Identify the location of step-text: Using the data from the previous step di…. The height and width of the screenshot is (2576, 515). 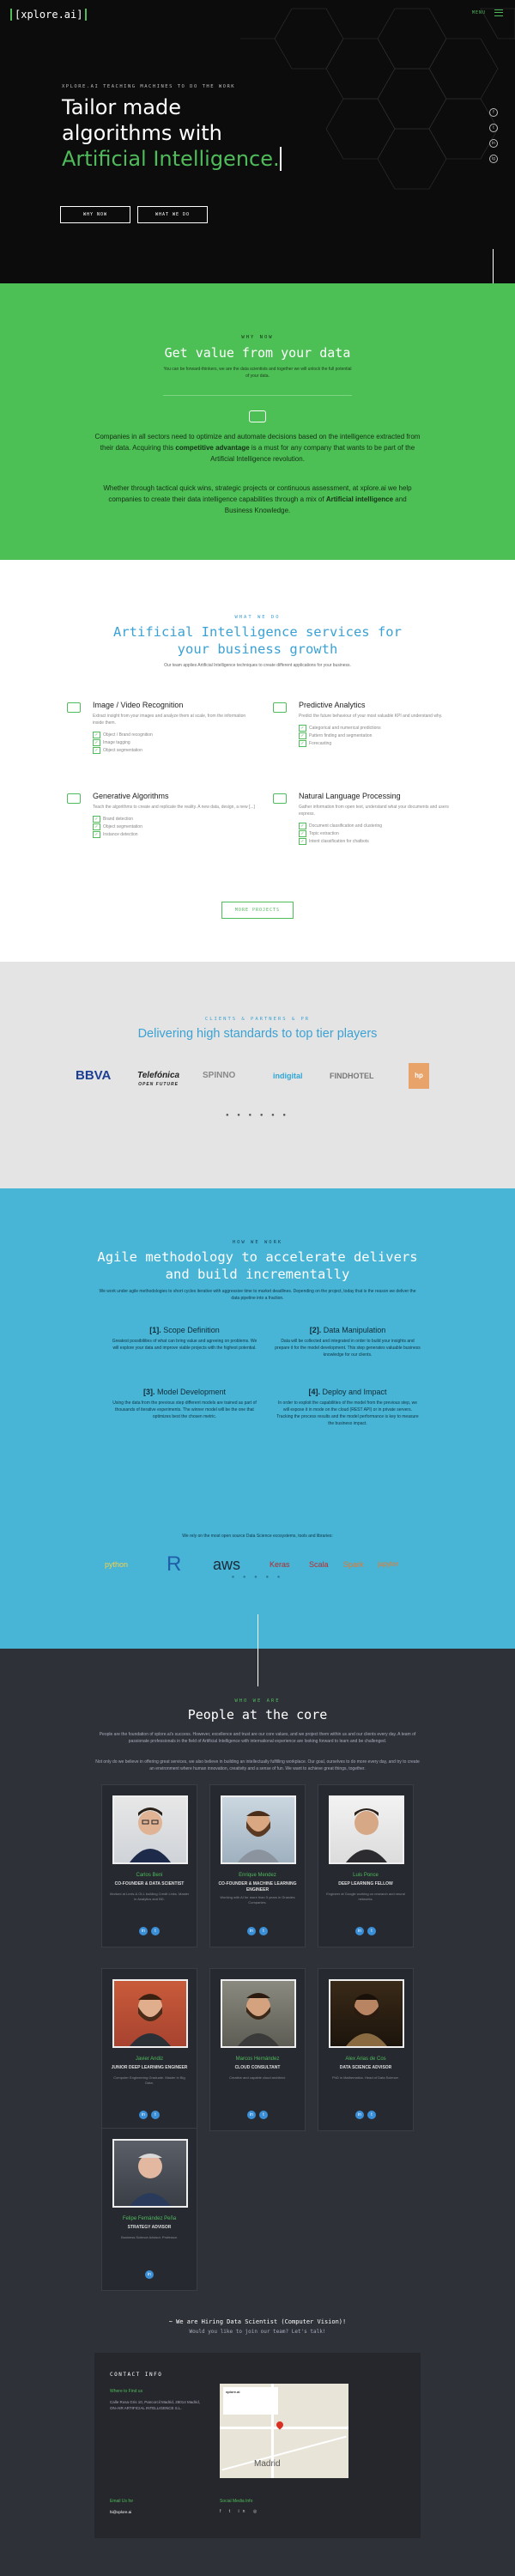
(184, 1409).